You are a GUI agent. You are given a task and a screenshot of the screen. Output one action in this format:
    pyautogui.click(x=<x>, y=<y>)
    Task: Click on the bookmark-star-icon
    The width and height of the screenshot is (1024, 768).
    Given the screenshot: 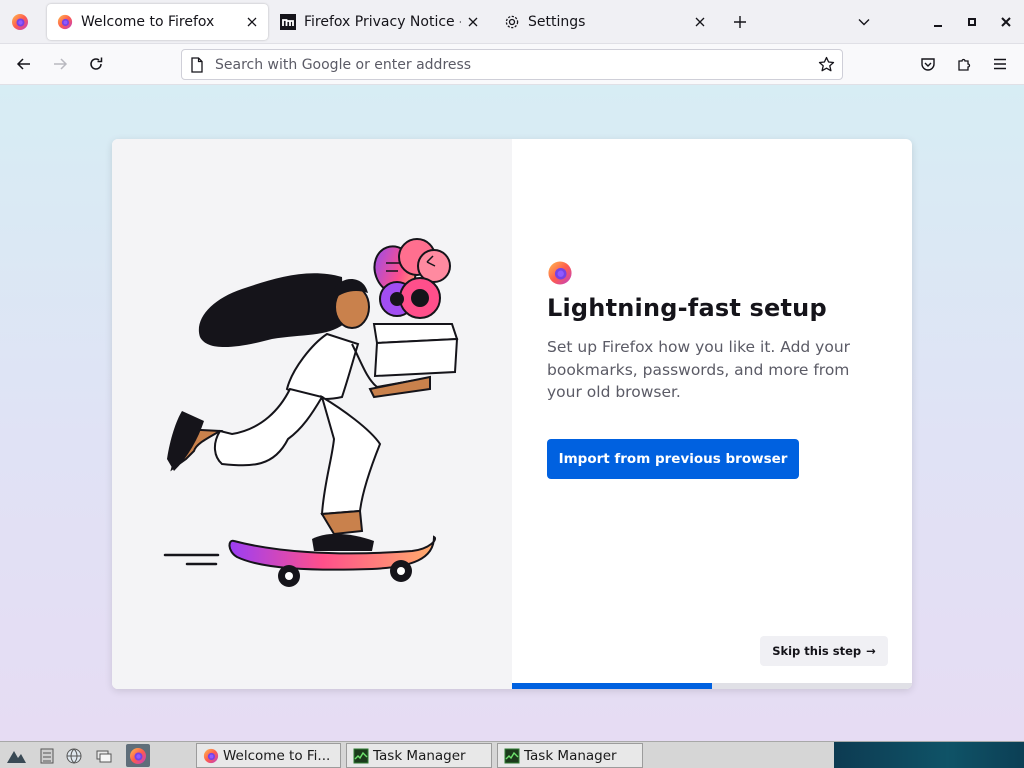 What is the action you would take?
    pyautogui.click(x=826, y=66)
    